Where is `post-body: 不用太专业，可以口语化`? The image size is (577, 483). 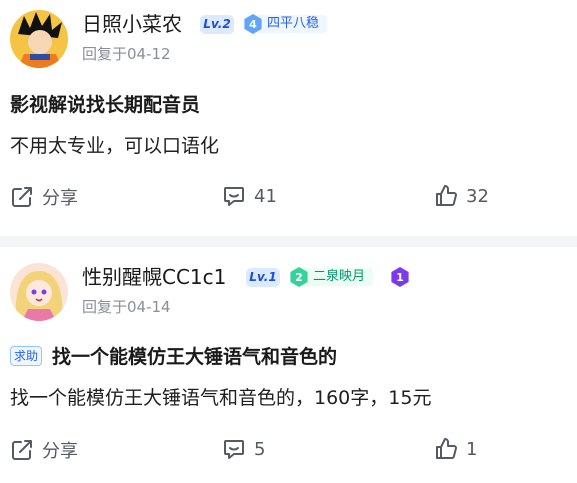
post-body: 不用太专业，可以口语化 is located at coordinates (114, 146).